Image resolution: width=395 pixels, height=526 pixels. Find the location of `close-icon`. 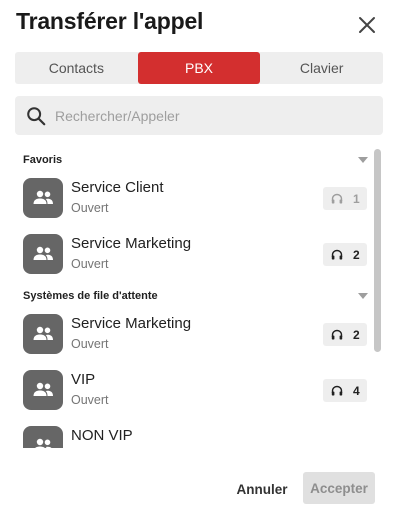

close-icon is located at coordinates (367, 25).